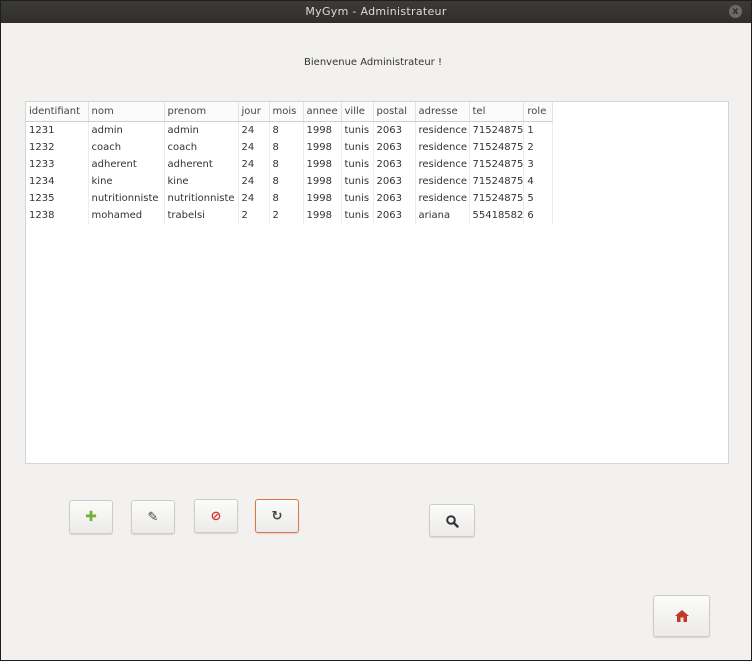  Describe the element at coordinates (442, 112) in the screenshot. I see `column-header-adresse: adresse` at that location.